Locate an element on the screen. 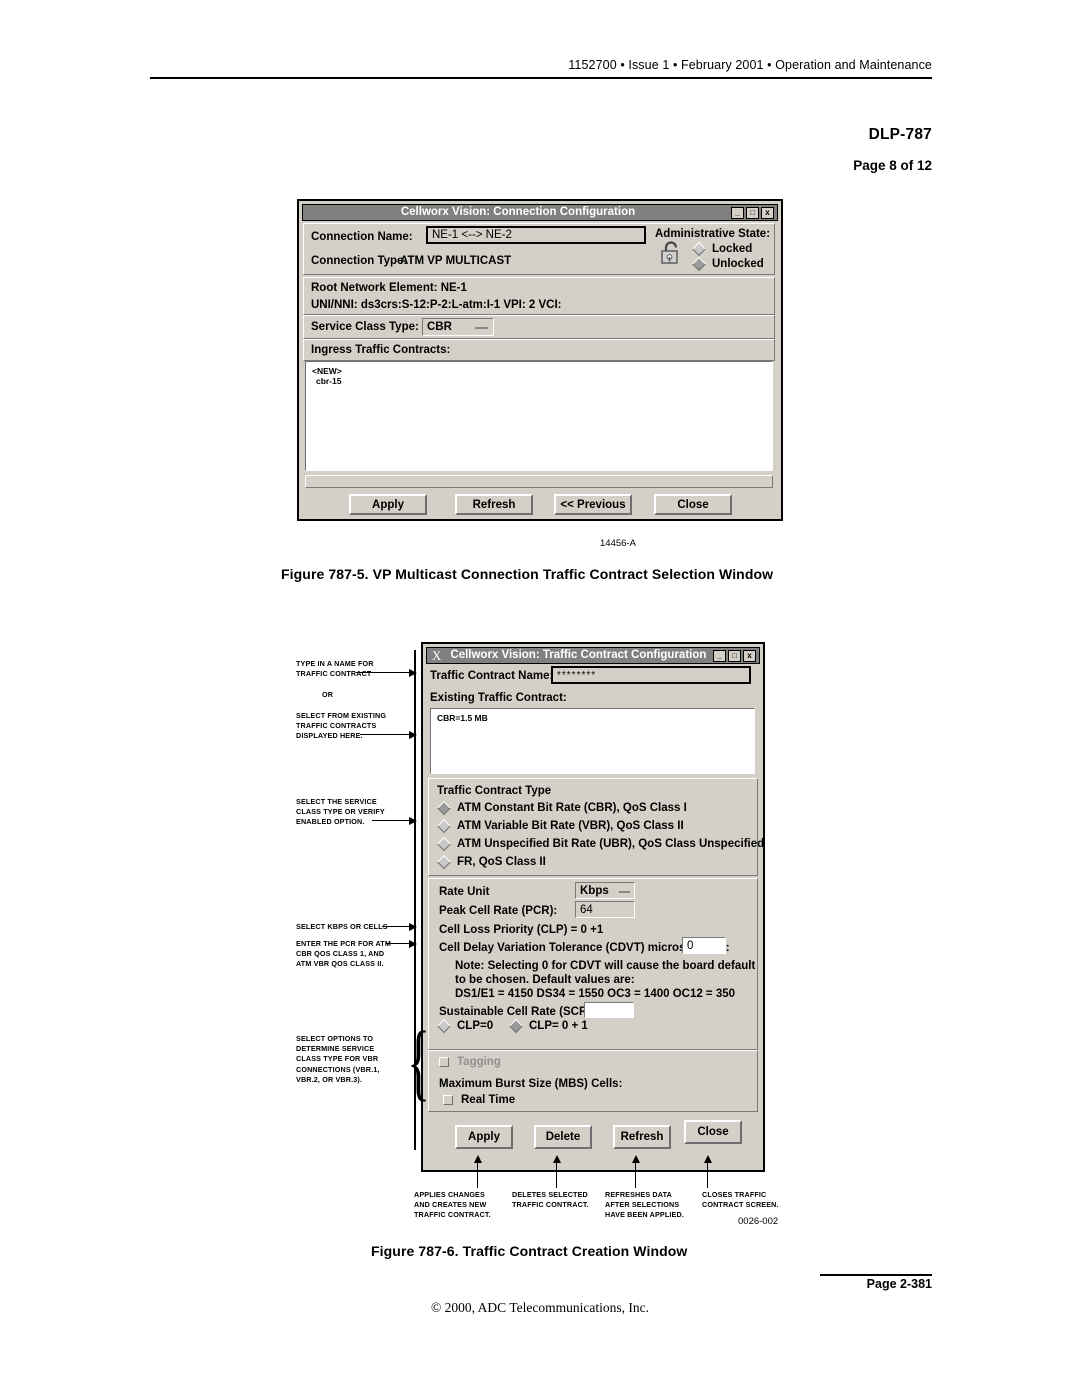 The height and width of the screenshot is (1397, 1080). radio-clp-0: CLP=0 is located at coordinates (464, 1026).